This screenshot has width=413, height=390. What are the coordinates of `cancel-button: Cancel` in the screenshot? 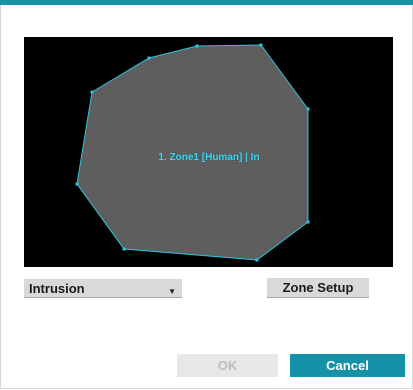 It's located at (347, 365).